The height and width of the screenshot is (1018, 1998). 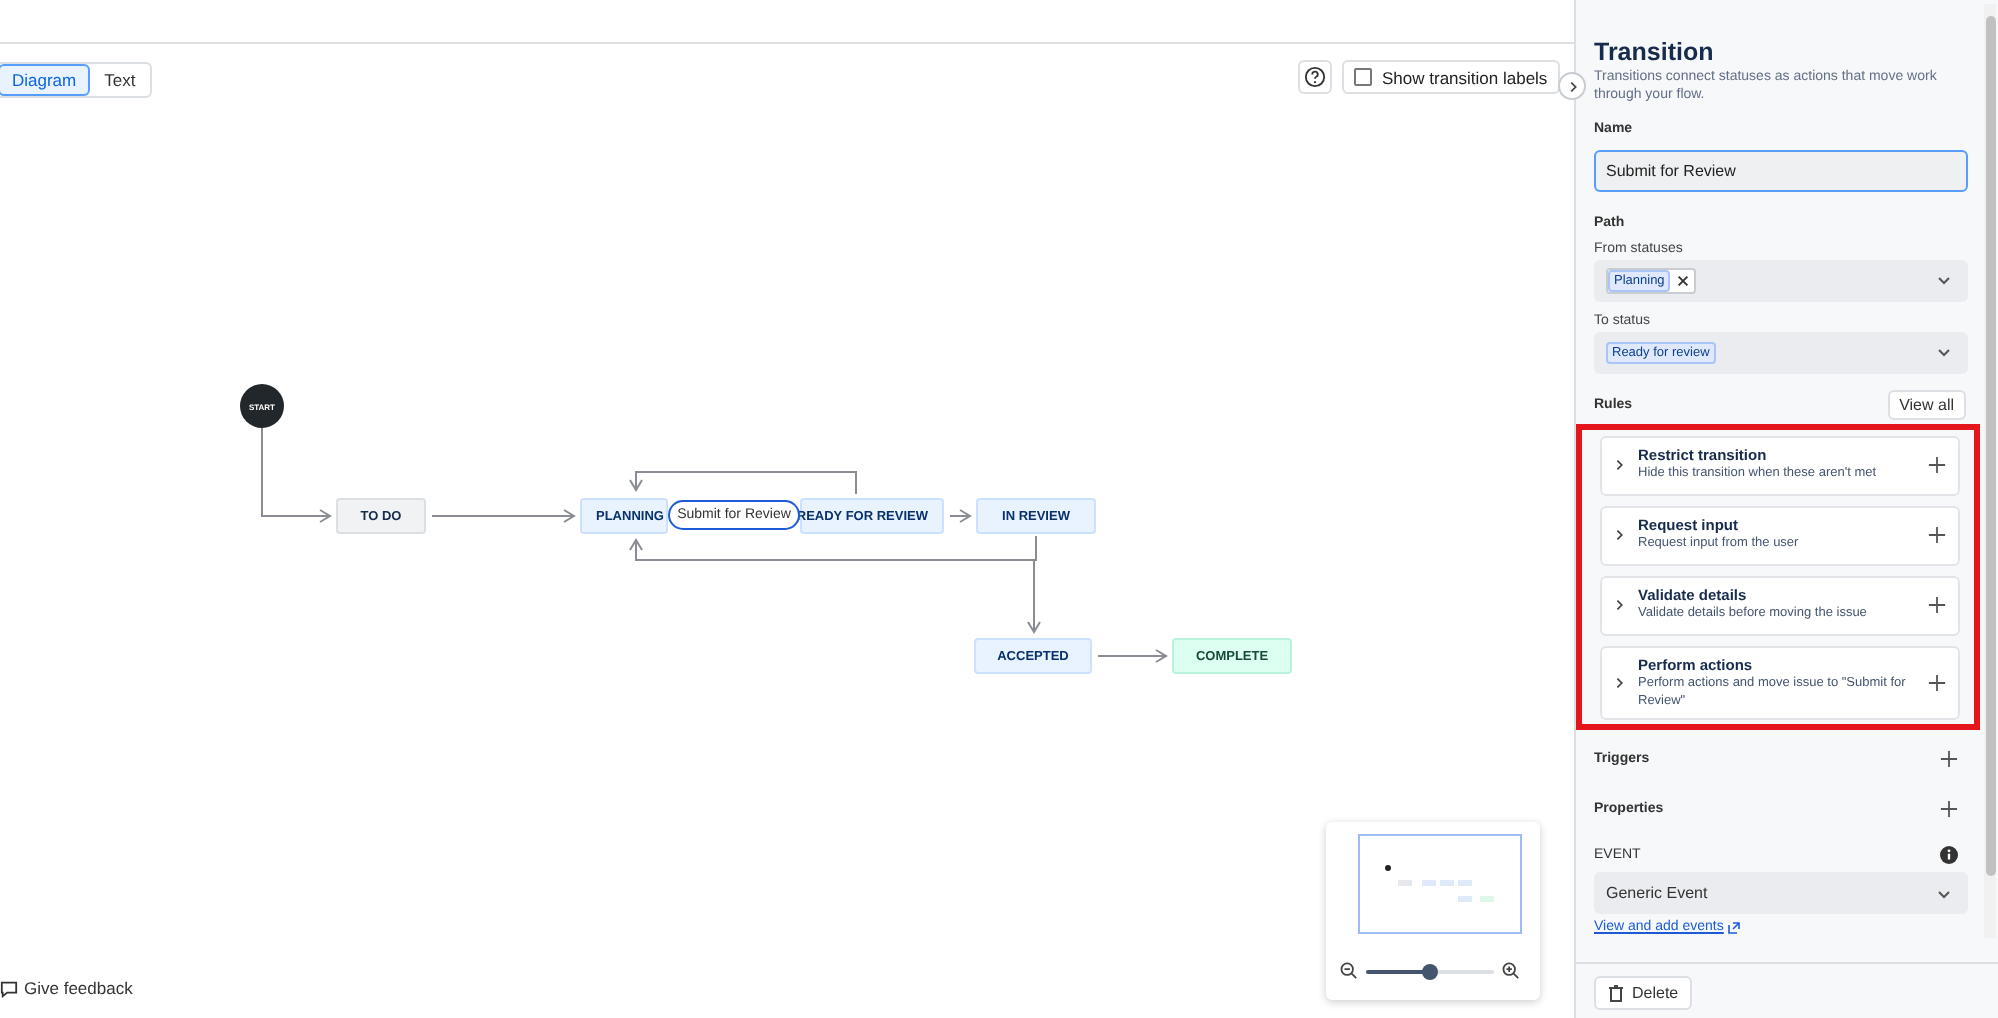 I want to click on help-icon, so click(x=1315, y=77).